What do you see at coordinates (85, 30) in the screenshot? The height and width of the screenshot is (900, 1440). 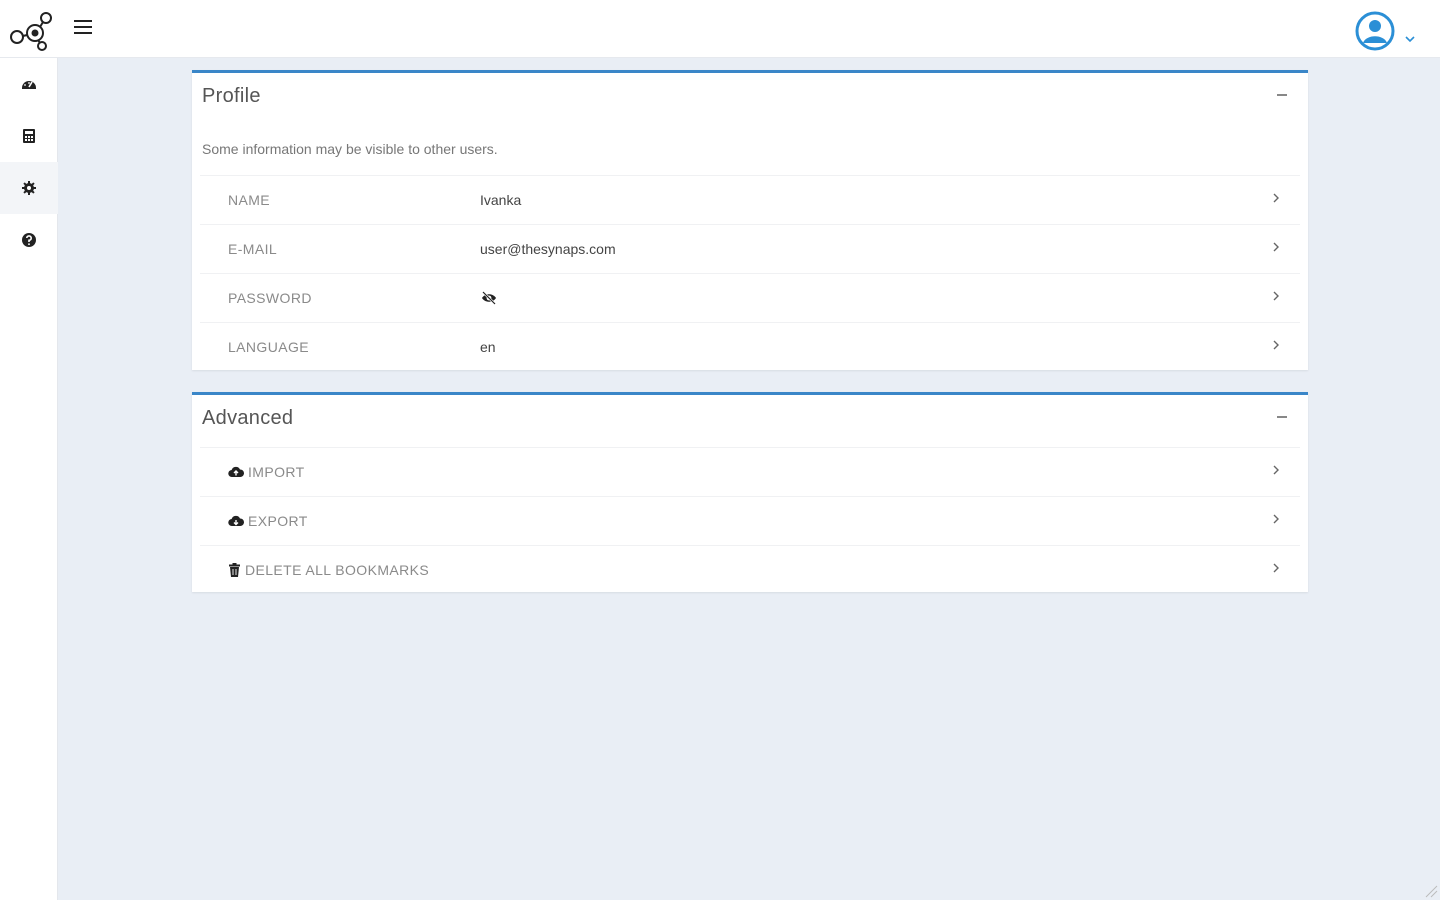 I see `hamburger-icon` at bounding box center [85, 30].